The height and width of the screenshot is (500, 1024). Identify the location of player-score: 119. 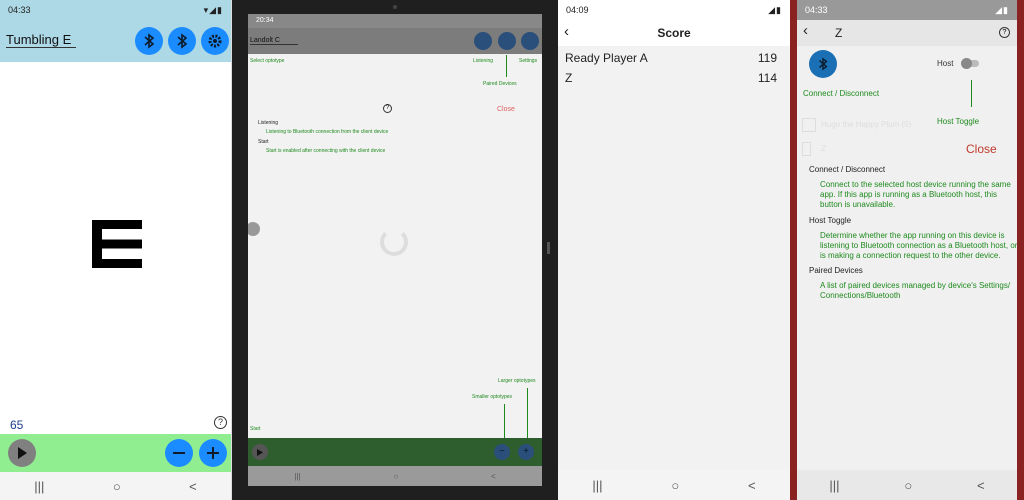
(767, 58).